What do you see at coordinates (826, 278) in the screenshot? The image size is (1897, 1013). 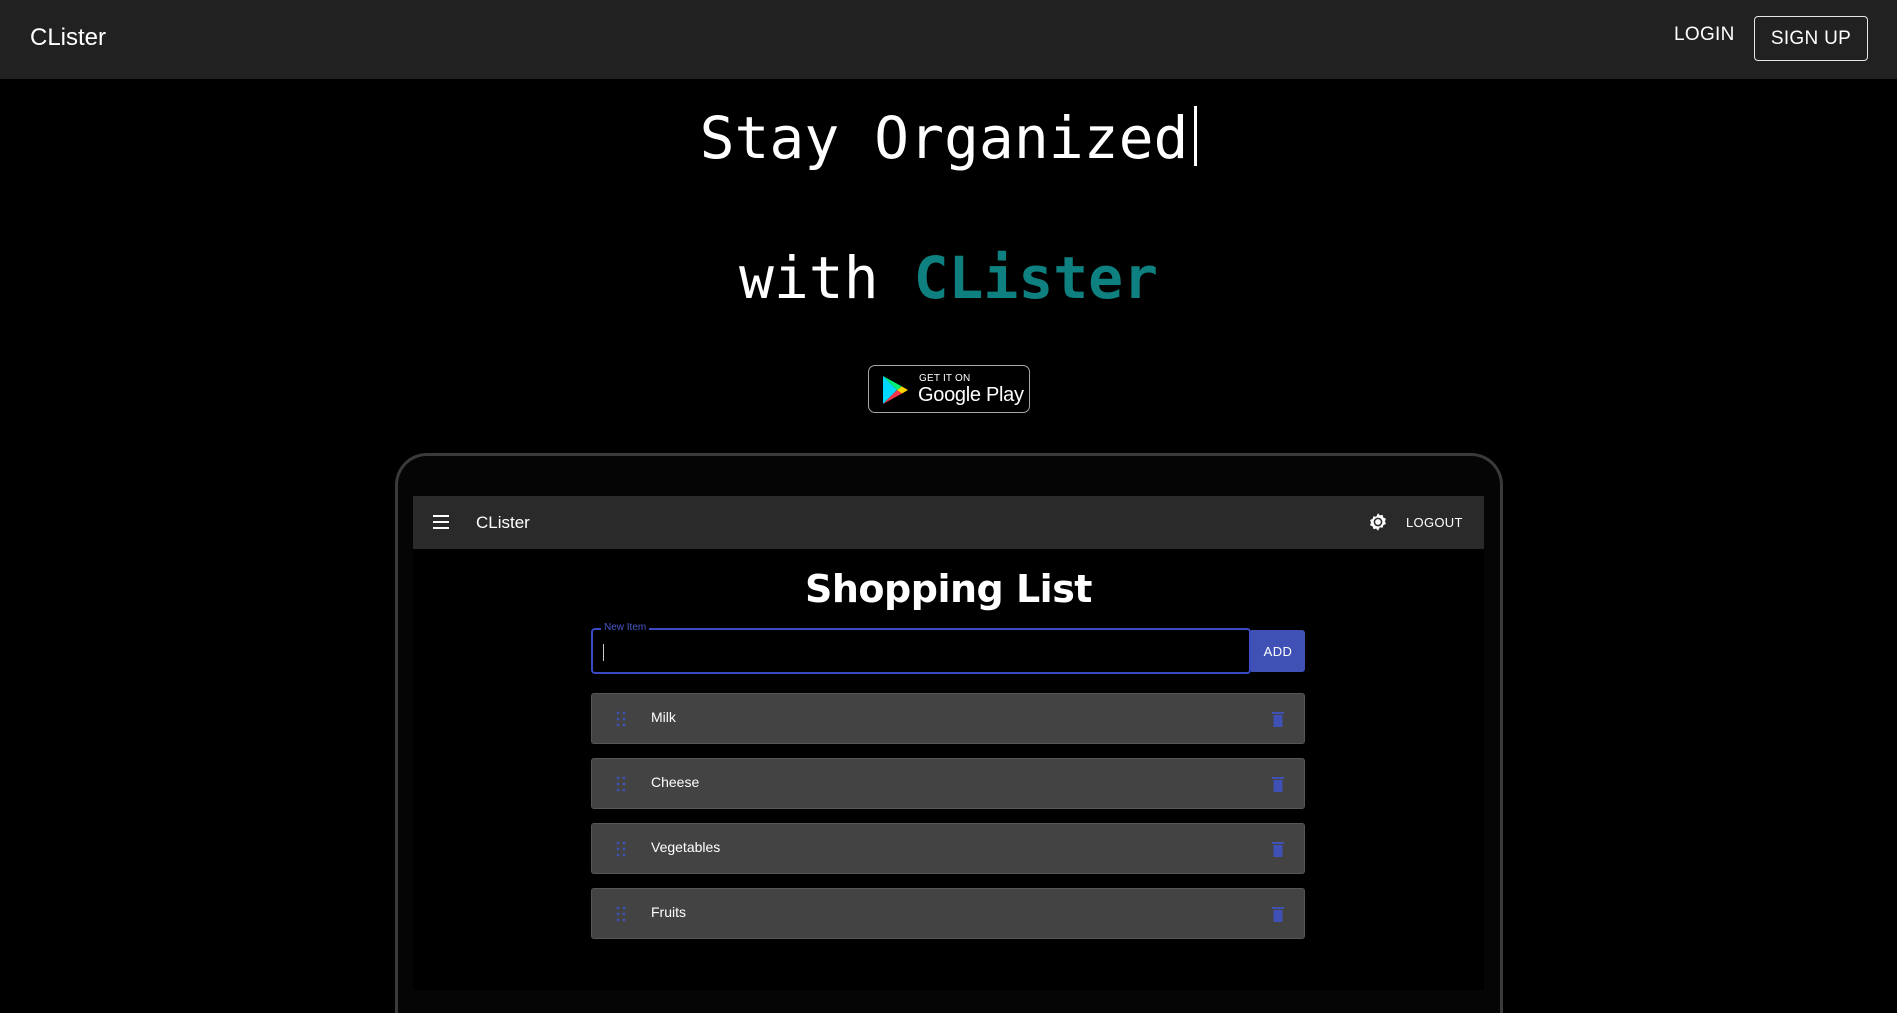 I see `hero-subheadline-prefix: with` at bounding box center [826, 278].